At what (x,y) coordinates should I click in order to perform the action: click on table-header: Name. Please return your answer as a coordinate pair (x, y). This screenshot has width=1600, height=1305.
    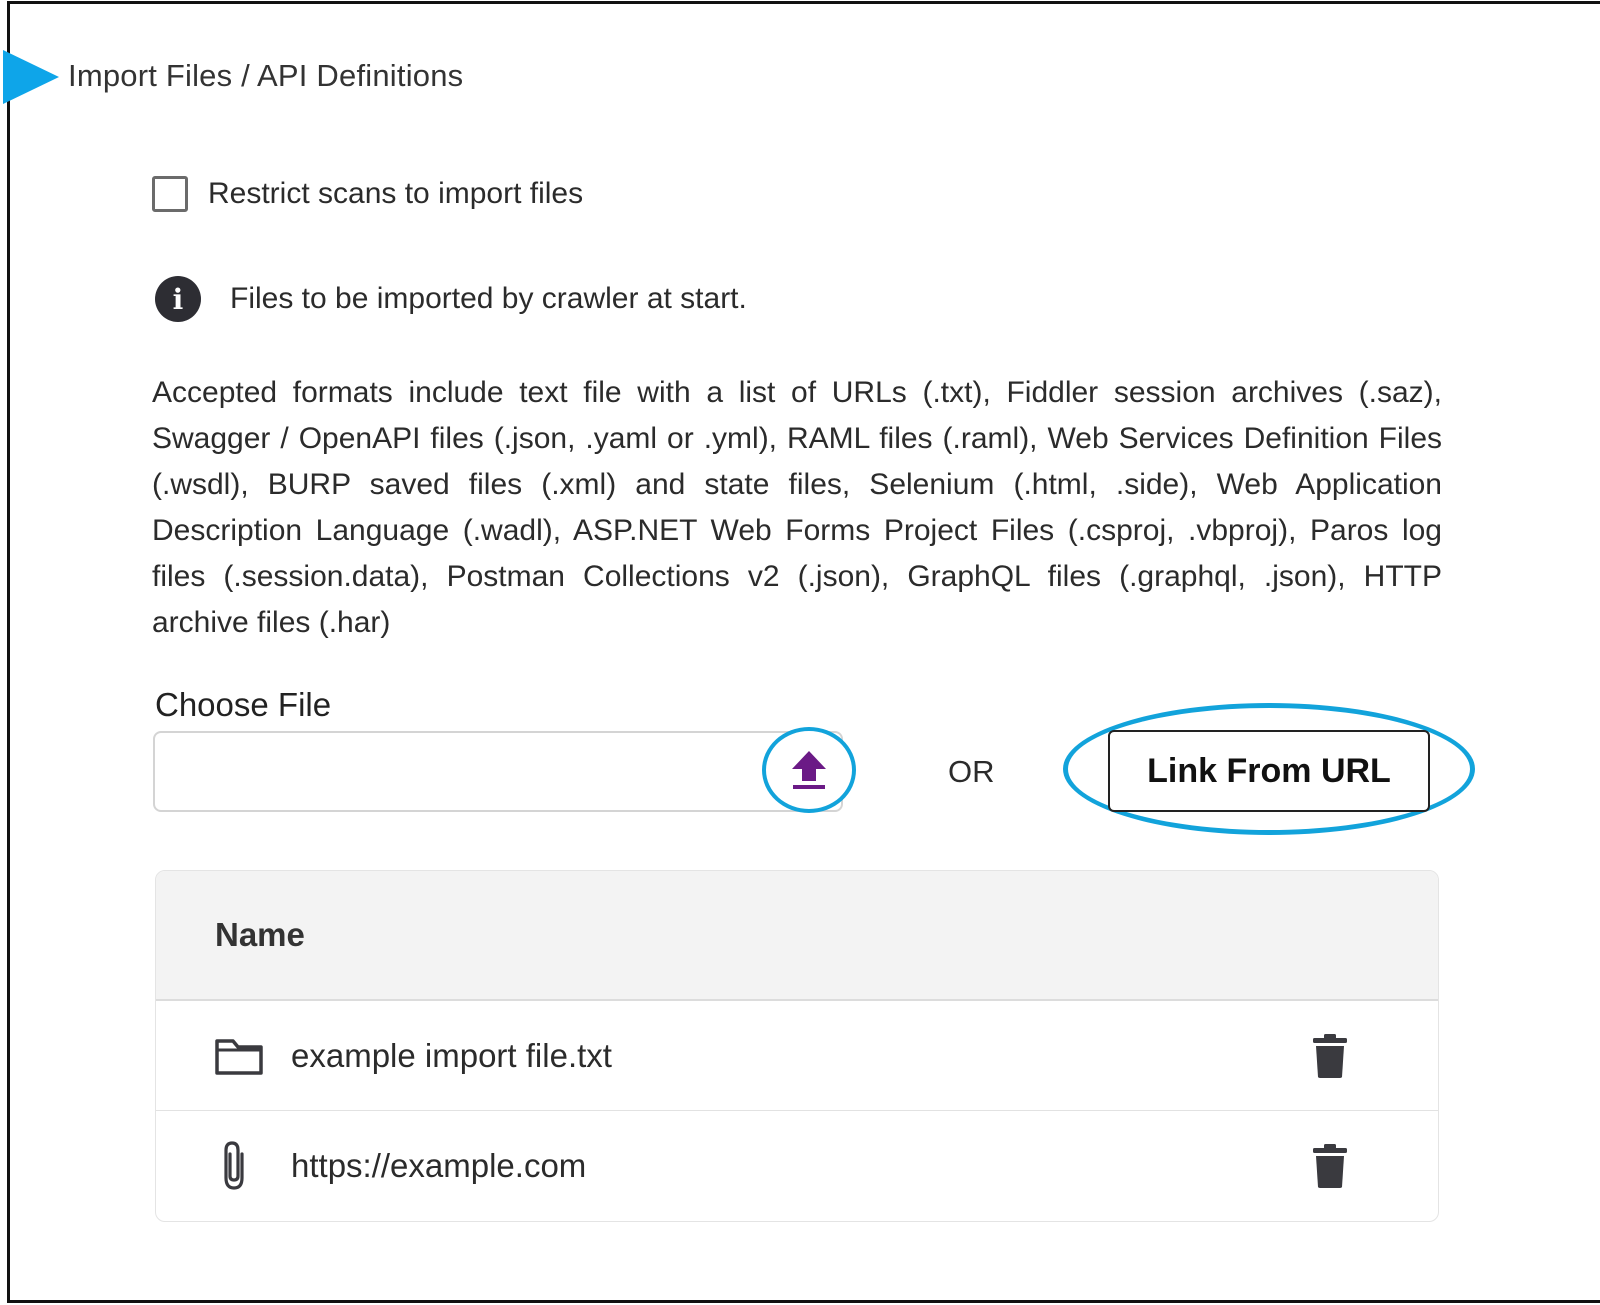
    Looking at the image, I should click on (797, 936).